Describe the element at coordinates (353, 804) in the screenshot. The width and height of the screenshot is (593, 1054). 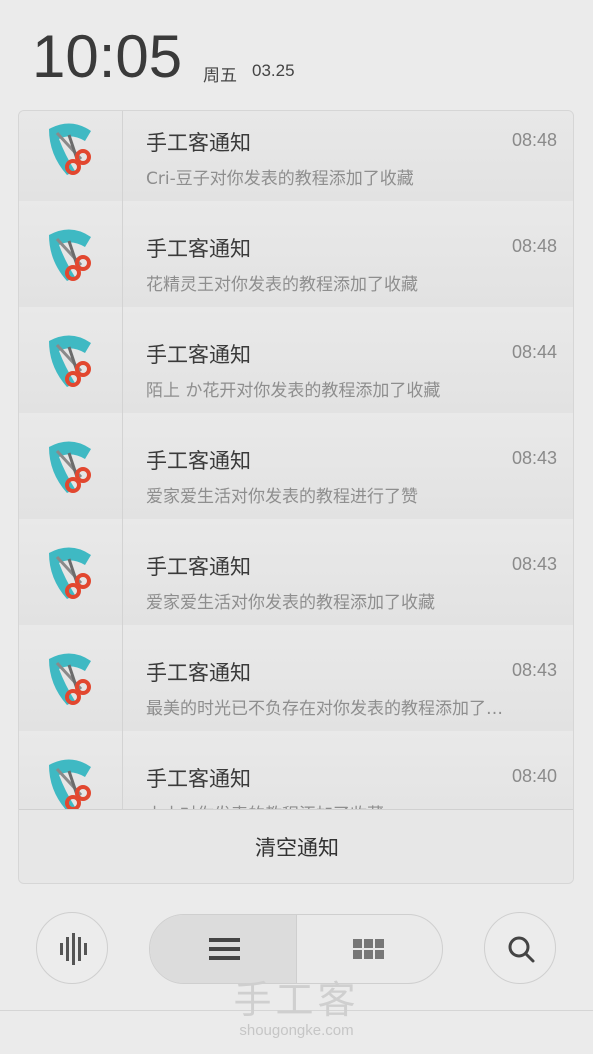
I see `notification-body: 小小对你发表的教程添加了收藏` at that location.